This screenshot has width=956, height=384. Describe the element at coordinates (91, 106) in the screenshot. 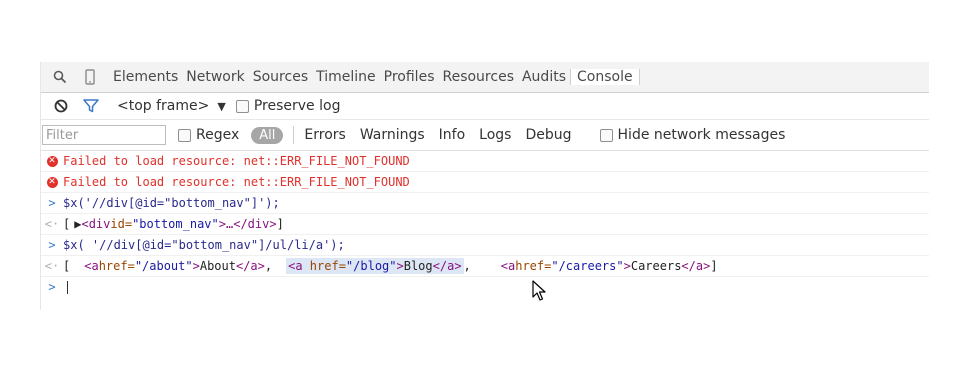

I see `filter-icon` at that location.